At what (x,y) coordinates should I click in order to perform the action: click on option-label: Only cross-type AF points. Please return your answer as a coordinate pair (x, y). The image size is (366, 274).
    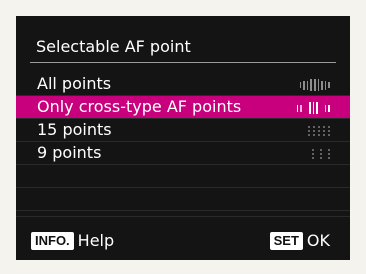
    Looking at the image, I should click on (139, 106).